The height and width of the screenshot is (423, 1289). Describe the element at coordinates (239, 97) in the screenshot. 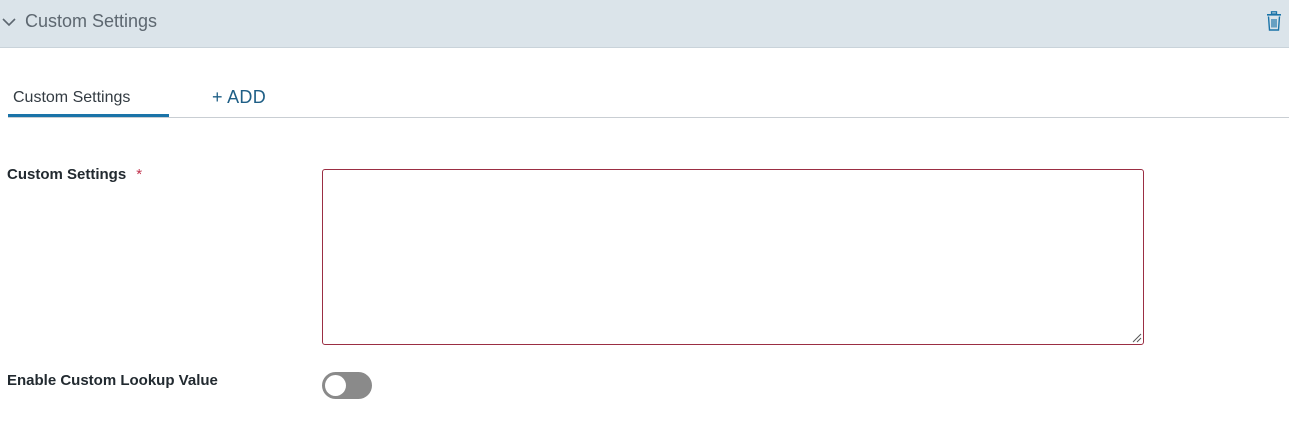

I see `add-tab-button: + ADD` at that location.